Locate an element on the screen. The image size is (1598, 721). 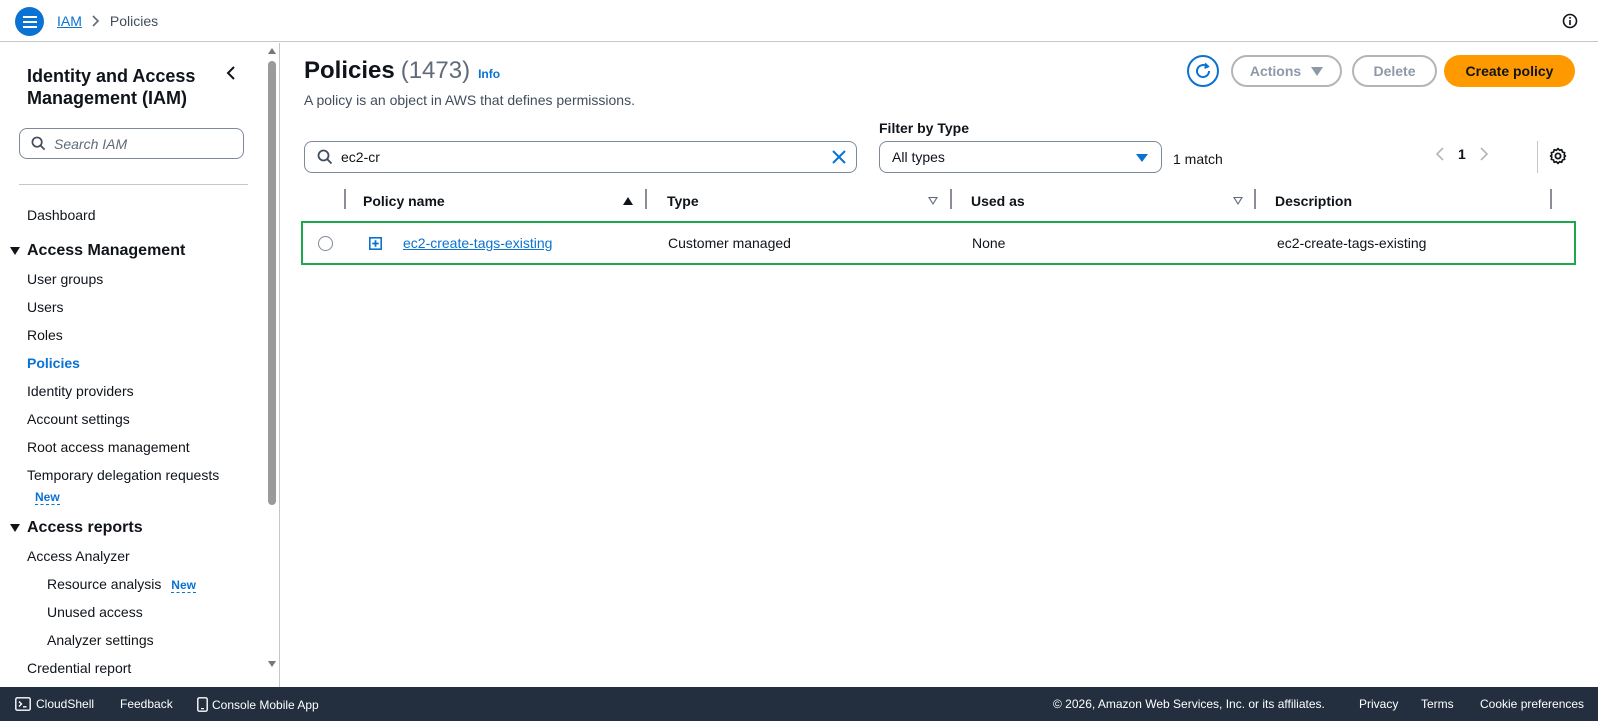
policy-name-link: ec2-create-tags-existing is located at coordinates (477, 243).